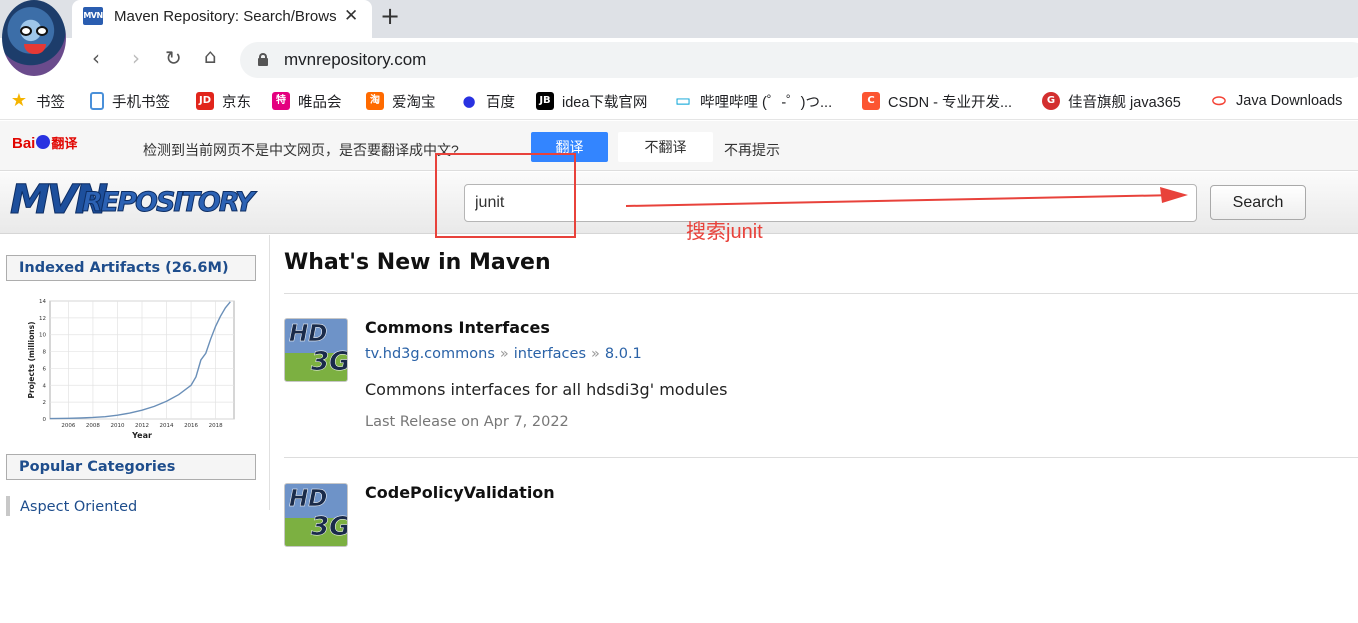 Image resolution: width=1358 pixels, height=623 pixels. Describe the element at coordinates (503, 354) in the screenshot. I see `artifact-coordinates: tv.hd3g.commons» interfaces» 8.0.1` at that location.